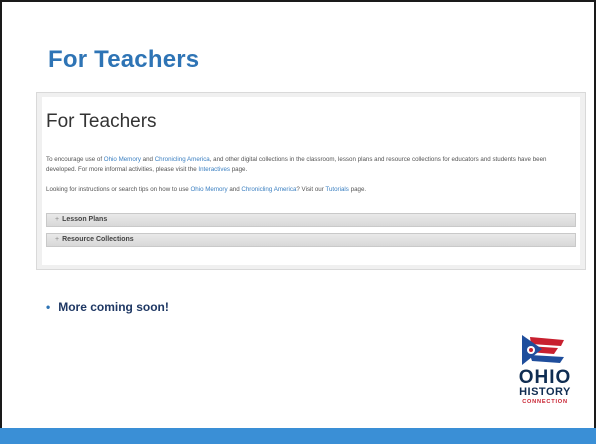  I want to click on accordion-lesson-plans: + Lesson Plans, so click(311, 220).